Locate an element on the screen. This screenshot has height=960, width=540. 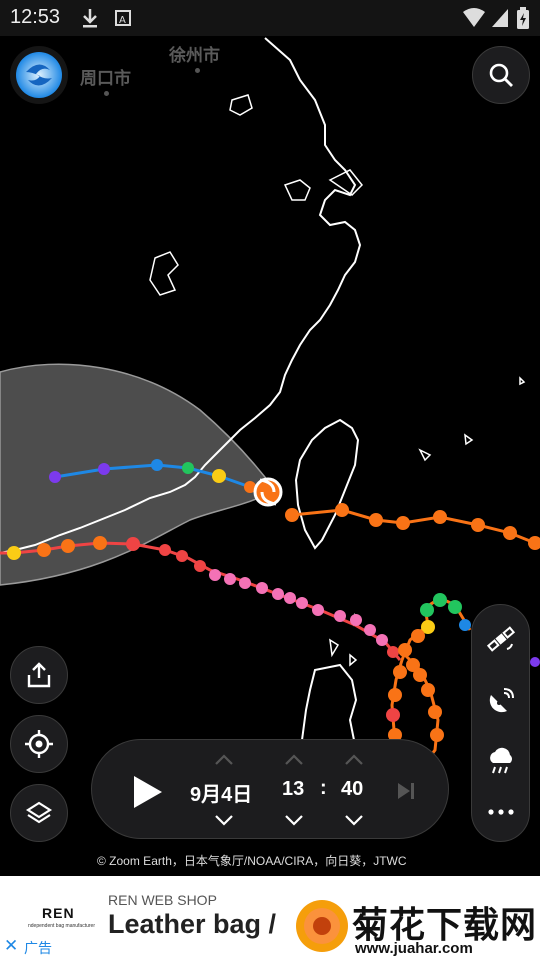
radar-icon is located at coordinates (501, 700).